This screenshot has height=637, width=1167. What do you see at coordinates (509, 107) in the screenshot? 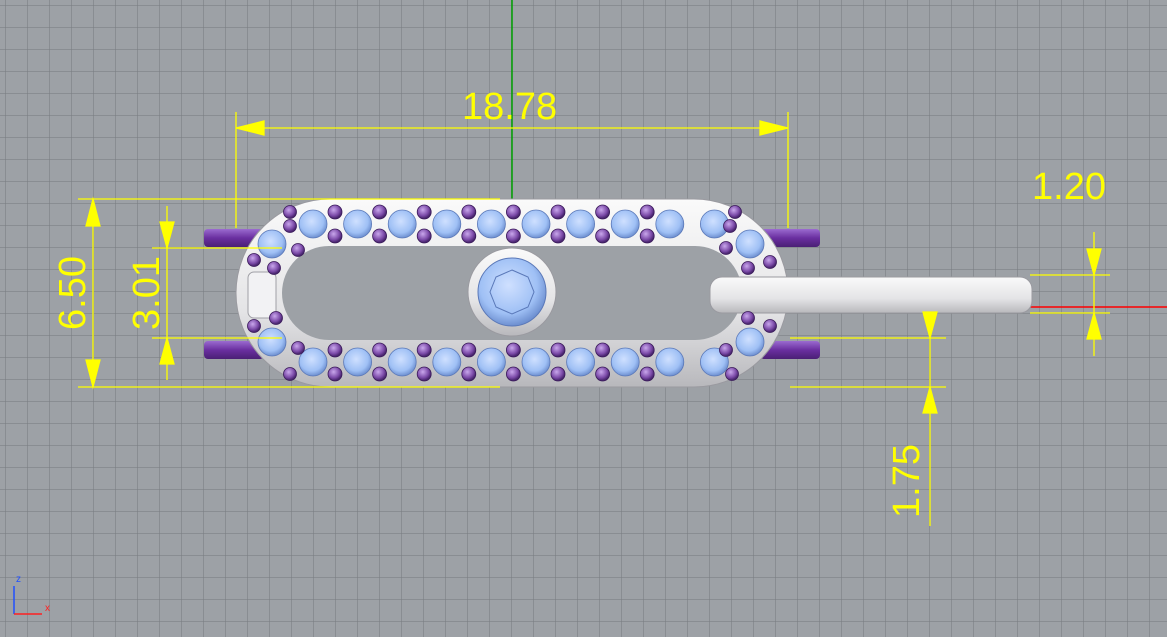
I see `dim-length-label: 18.78` at bounding box center [509, 107].